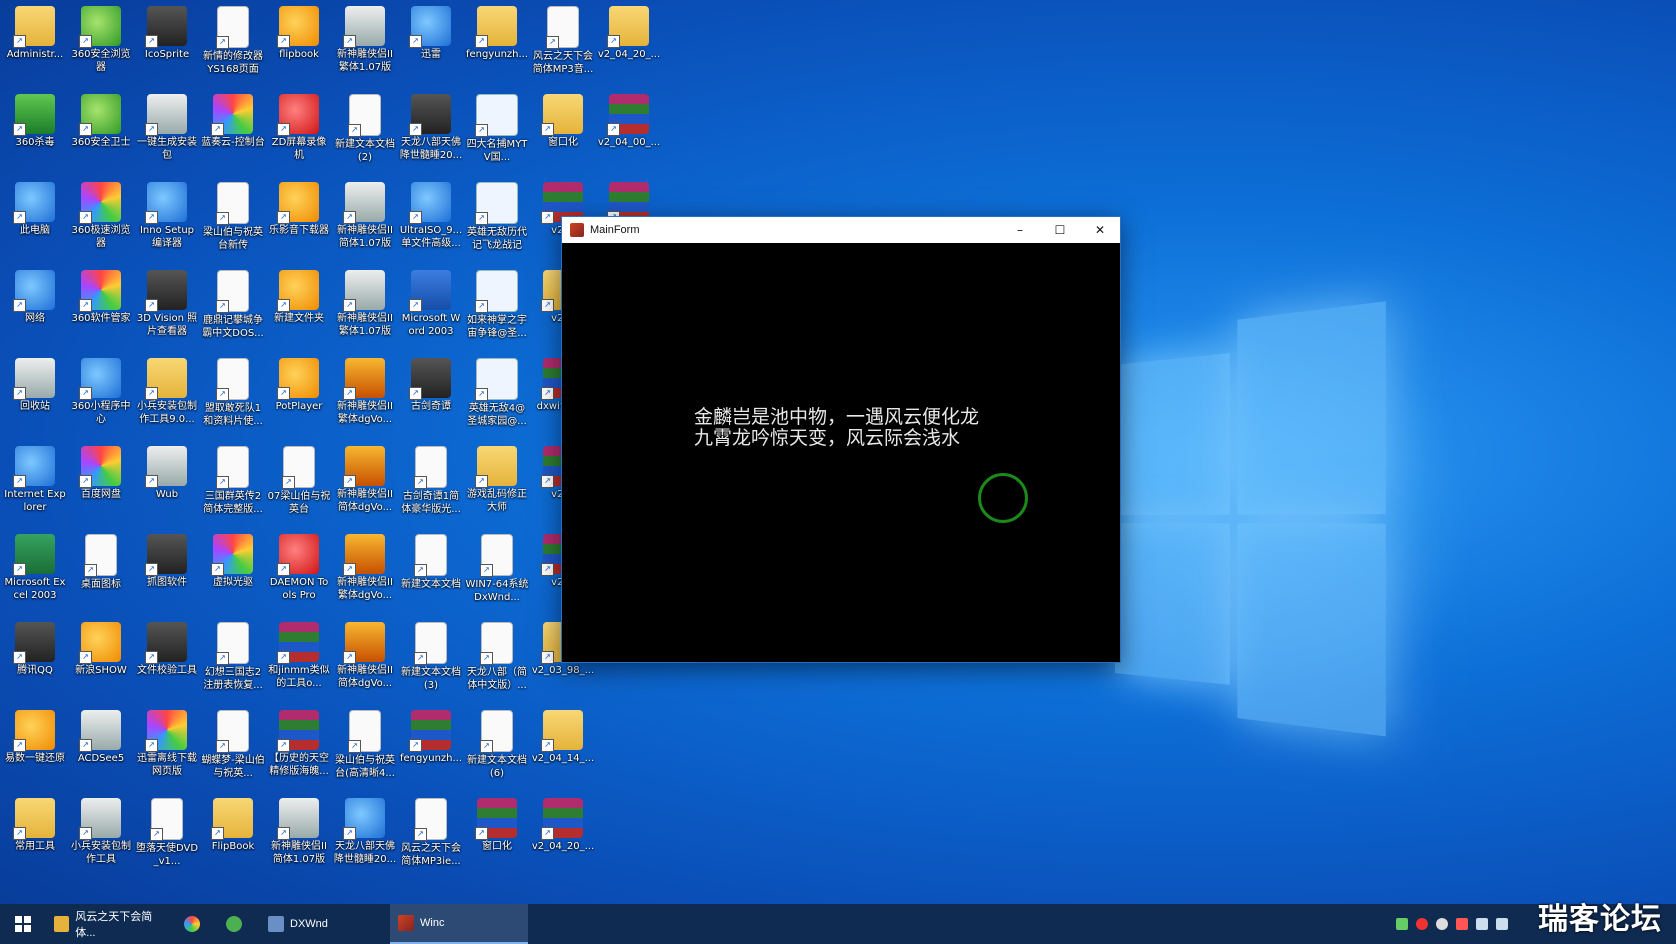  Describe the element at coordinates (1100, 230) in the screenshot. I see `close-button: ✕` at that location.